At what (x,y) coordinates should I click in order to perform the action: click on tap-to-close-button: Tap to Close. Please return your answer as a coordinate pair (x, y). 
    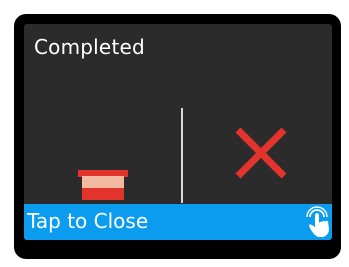
    Looking at the image, I should click on (178, 222).